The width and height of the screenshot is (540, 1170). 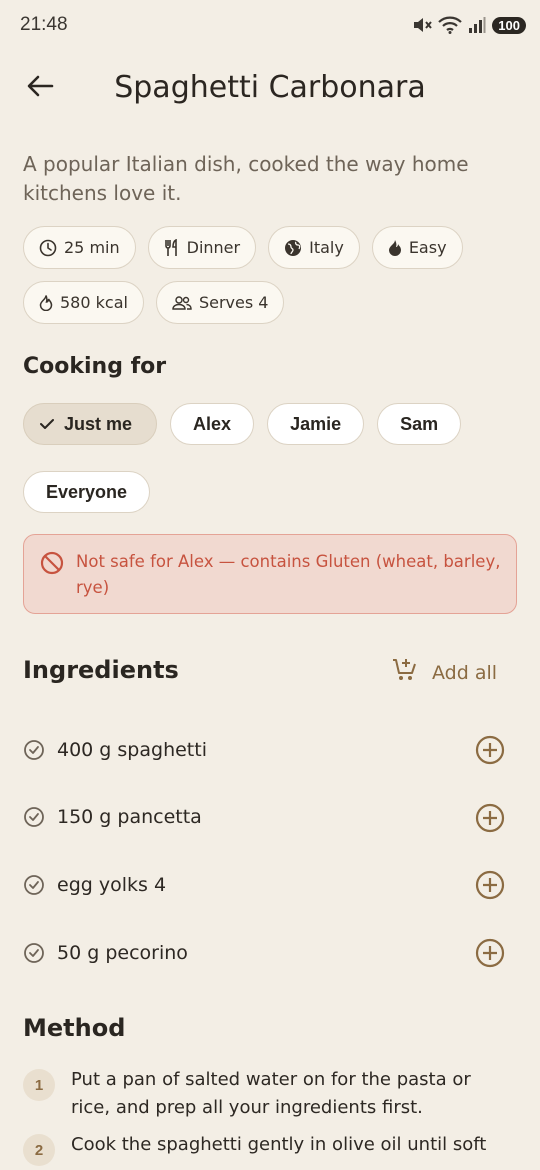 I want to click on page-title: Spaghetti Carbonara, so click(x=270, y=87).